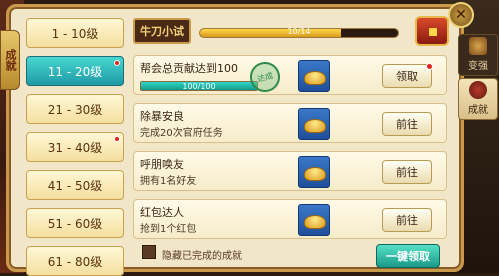 This screenshot has height=276, width=499. I want to click on level-tab-label: 31 - 40级, so click(75, 147).